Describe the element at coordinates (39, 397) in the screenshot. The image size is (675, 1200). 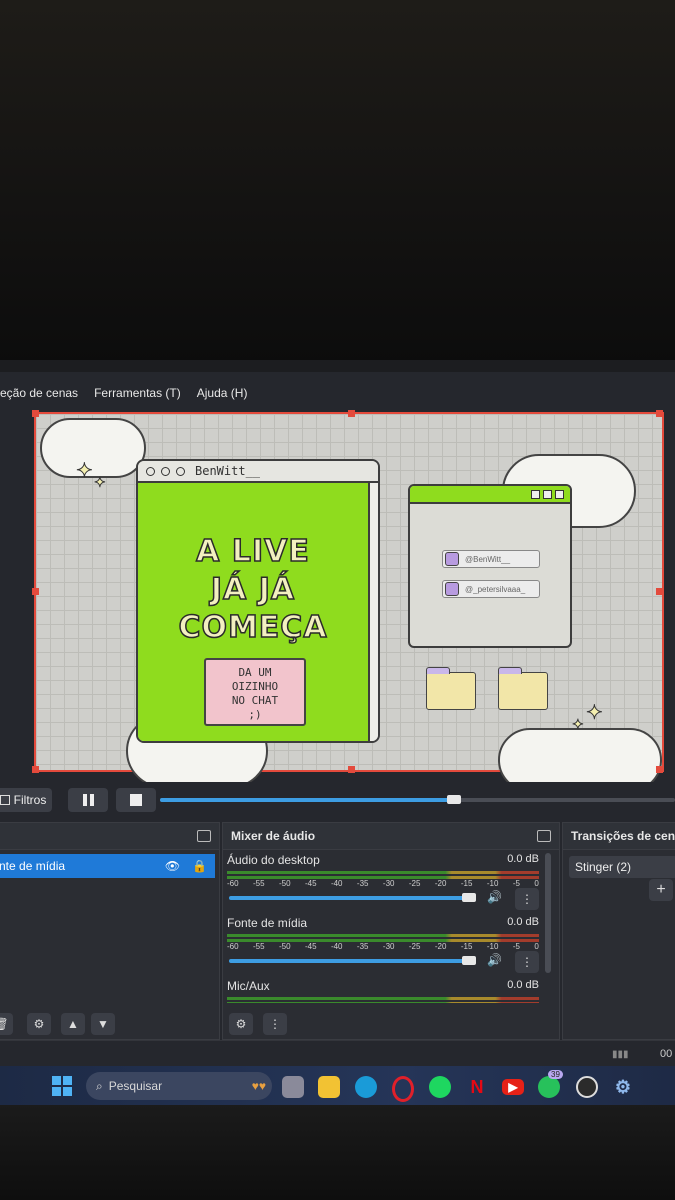
I see `menu-item-scene-collection: eção de cenas` at that location.